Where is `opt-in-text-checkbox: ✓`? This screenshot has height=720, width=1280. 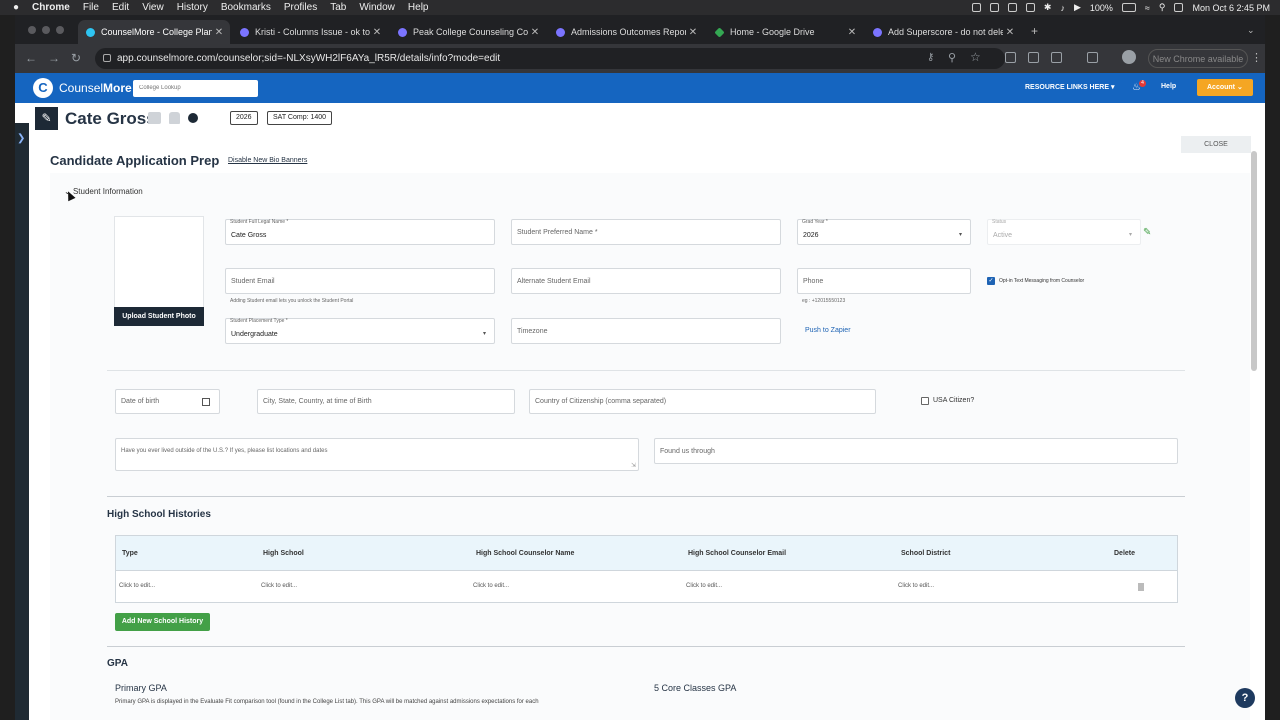 opt-in-text-checkbox: ✓ is located at coordinates (991, 281).